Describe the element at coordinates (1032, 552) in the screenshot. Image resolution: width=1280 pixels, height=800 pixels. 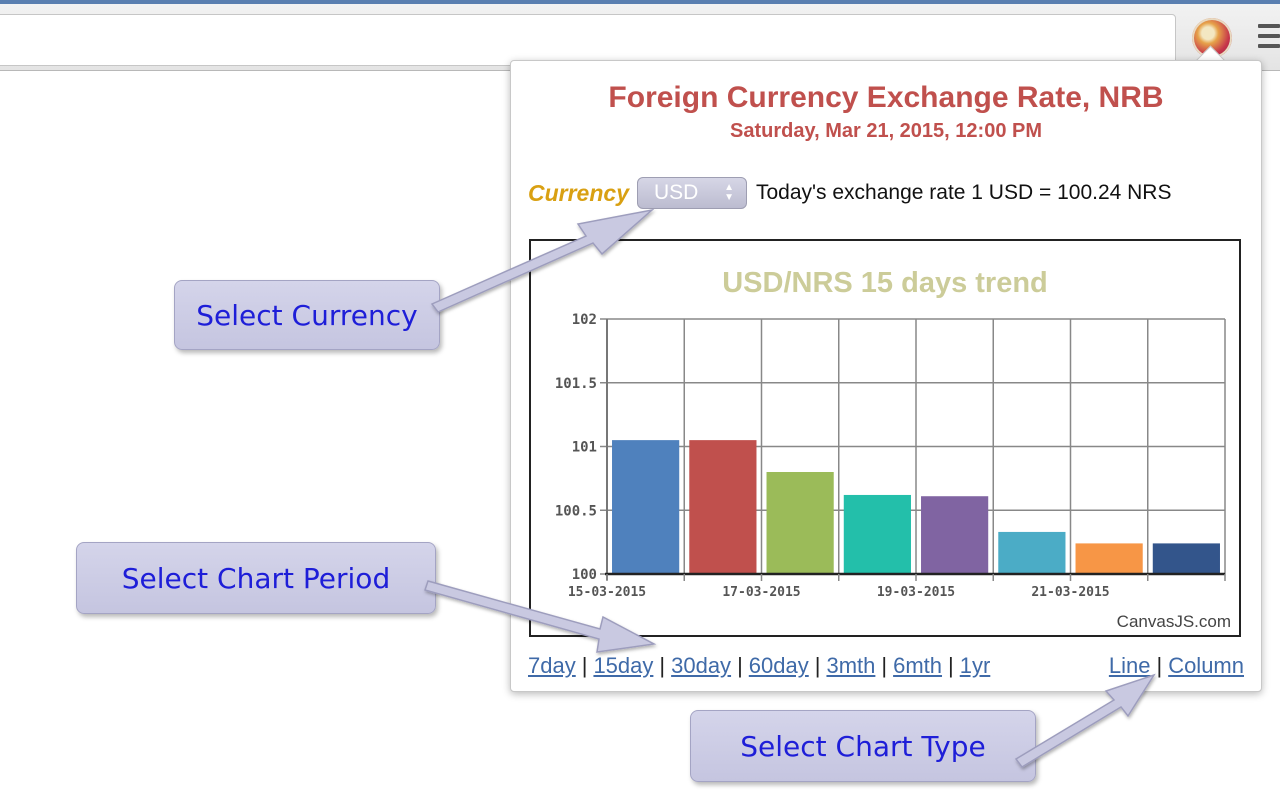
I see `bar-20-03-2015` at that location.